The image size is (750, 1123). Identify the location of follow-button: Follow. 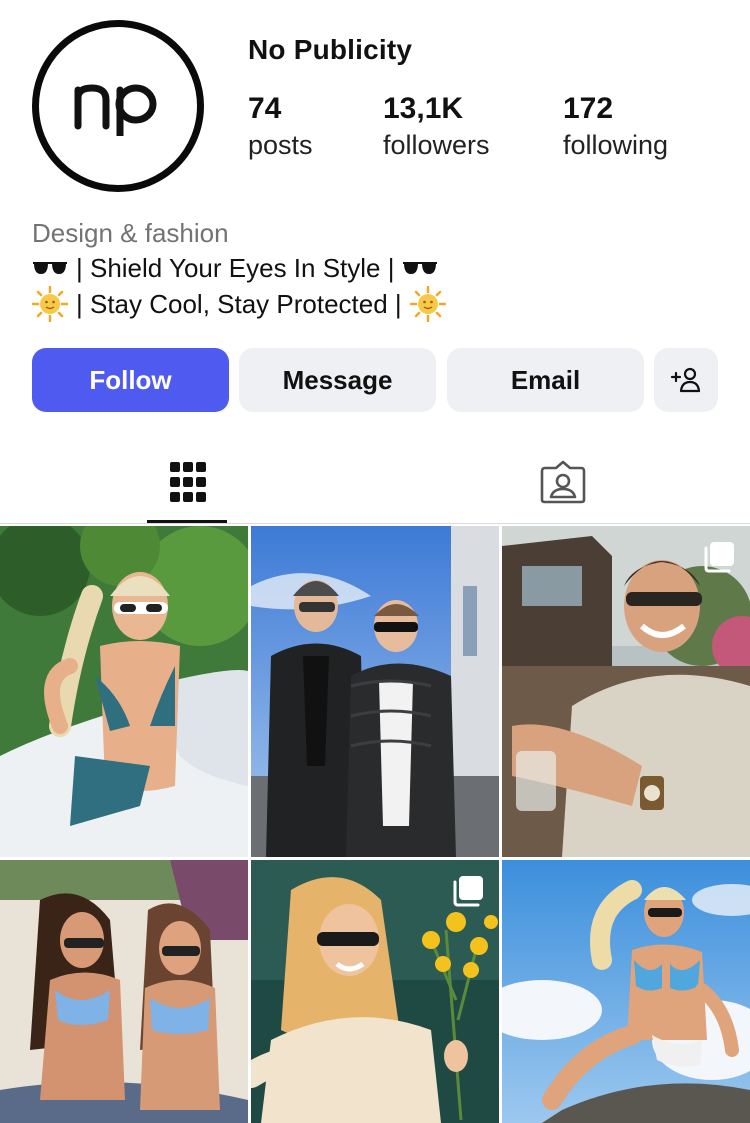
(130, 380).